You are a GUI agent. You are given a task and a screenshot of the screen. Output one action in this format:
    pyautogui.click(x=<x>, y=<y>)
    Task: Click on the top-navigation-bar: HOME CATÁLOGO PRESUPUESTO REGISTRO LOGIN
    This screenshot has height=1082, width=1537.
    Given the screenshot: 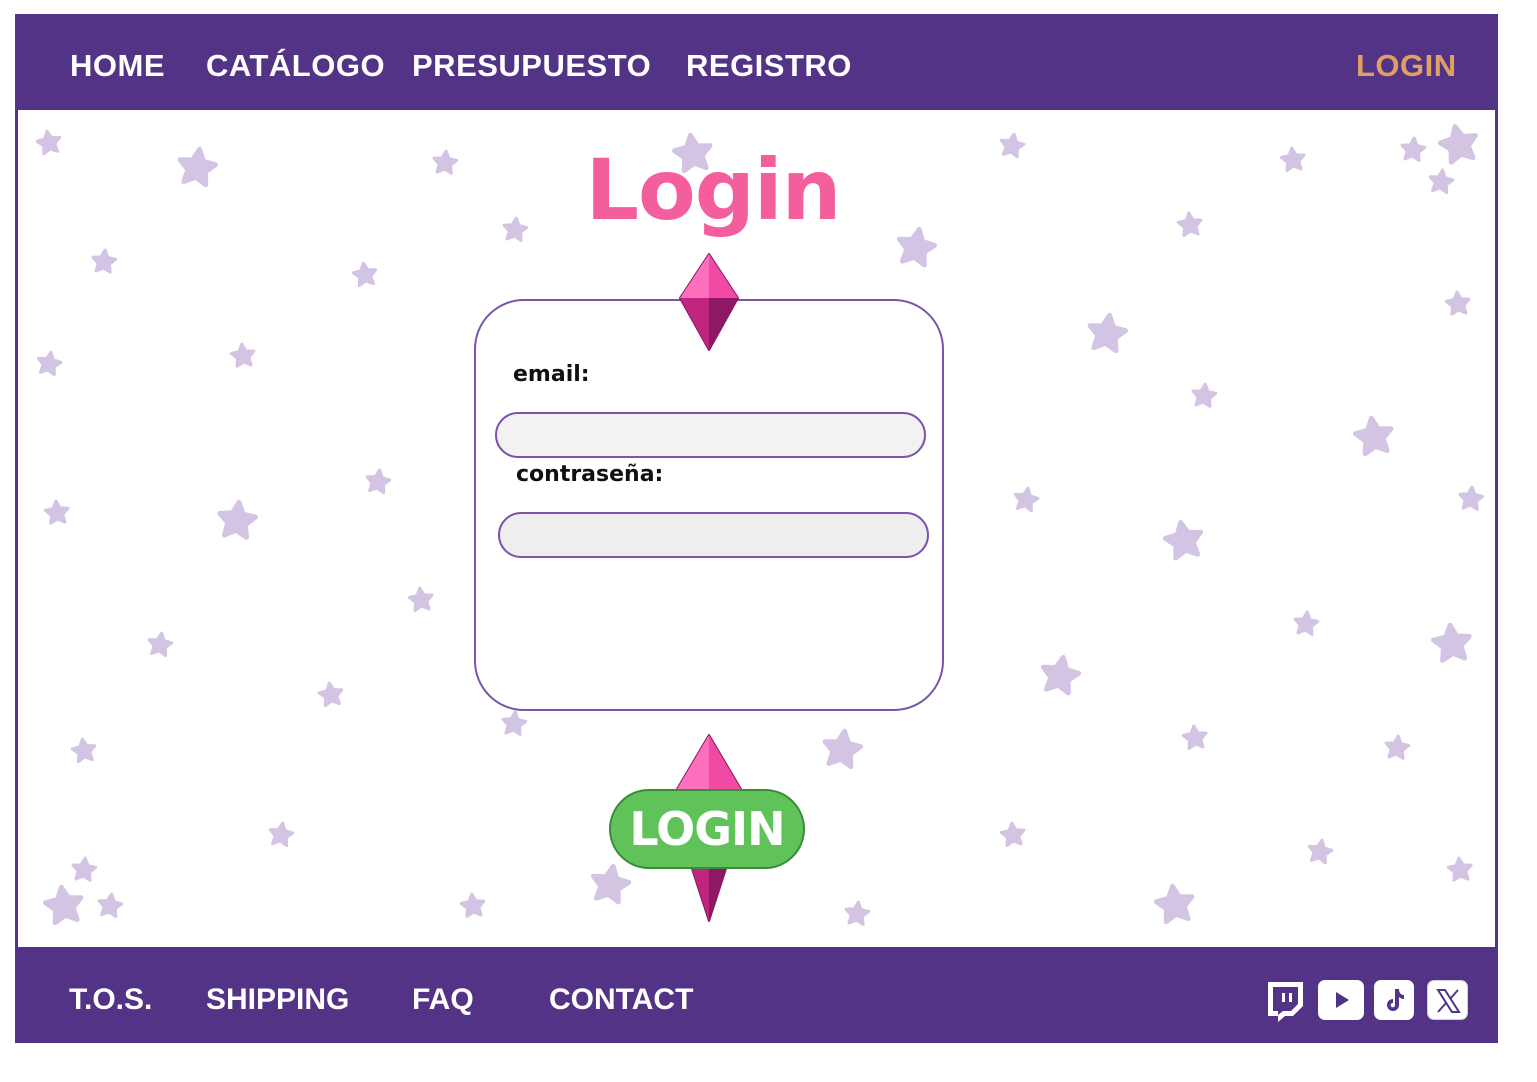 What is the action you would take?
    pyautogui.click(x=756, y=62)
    